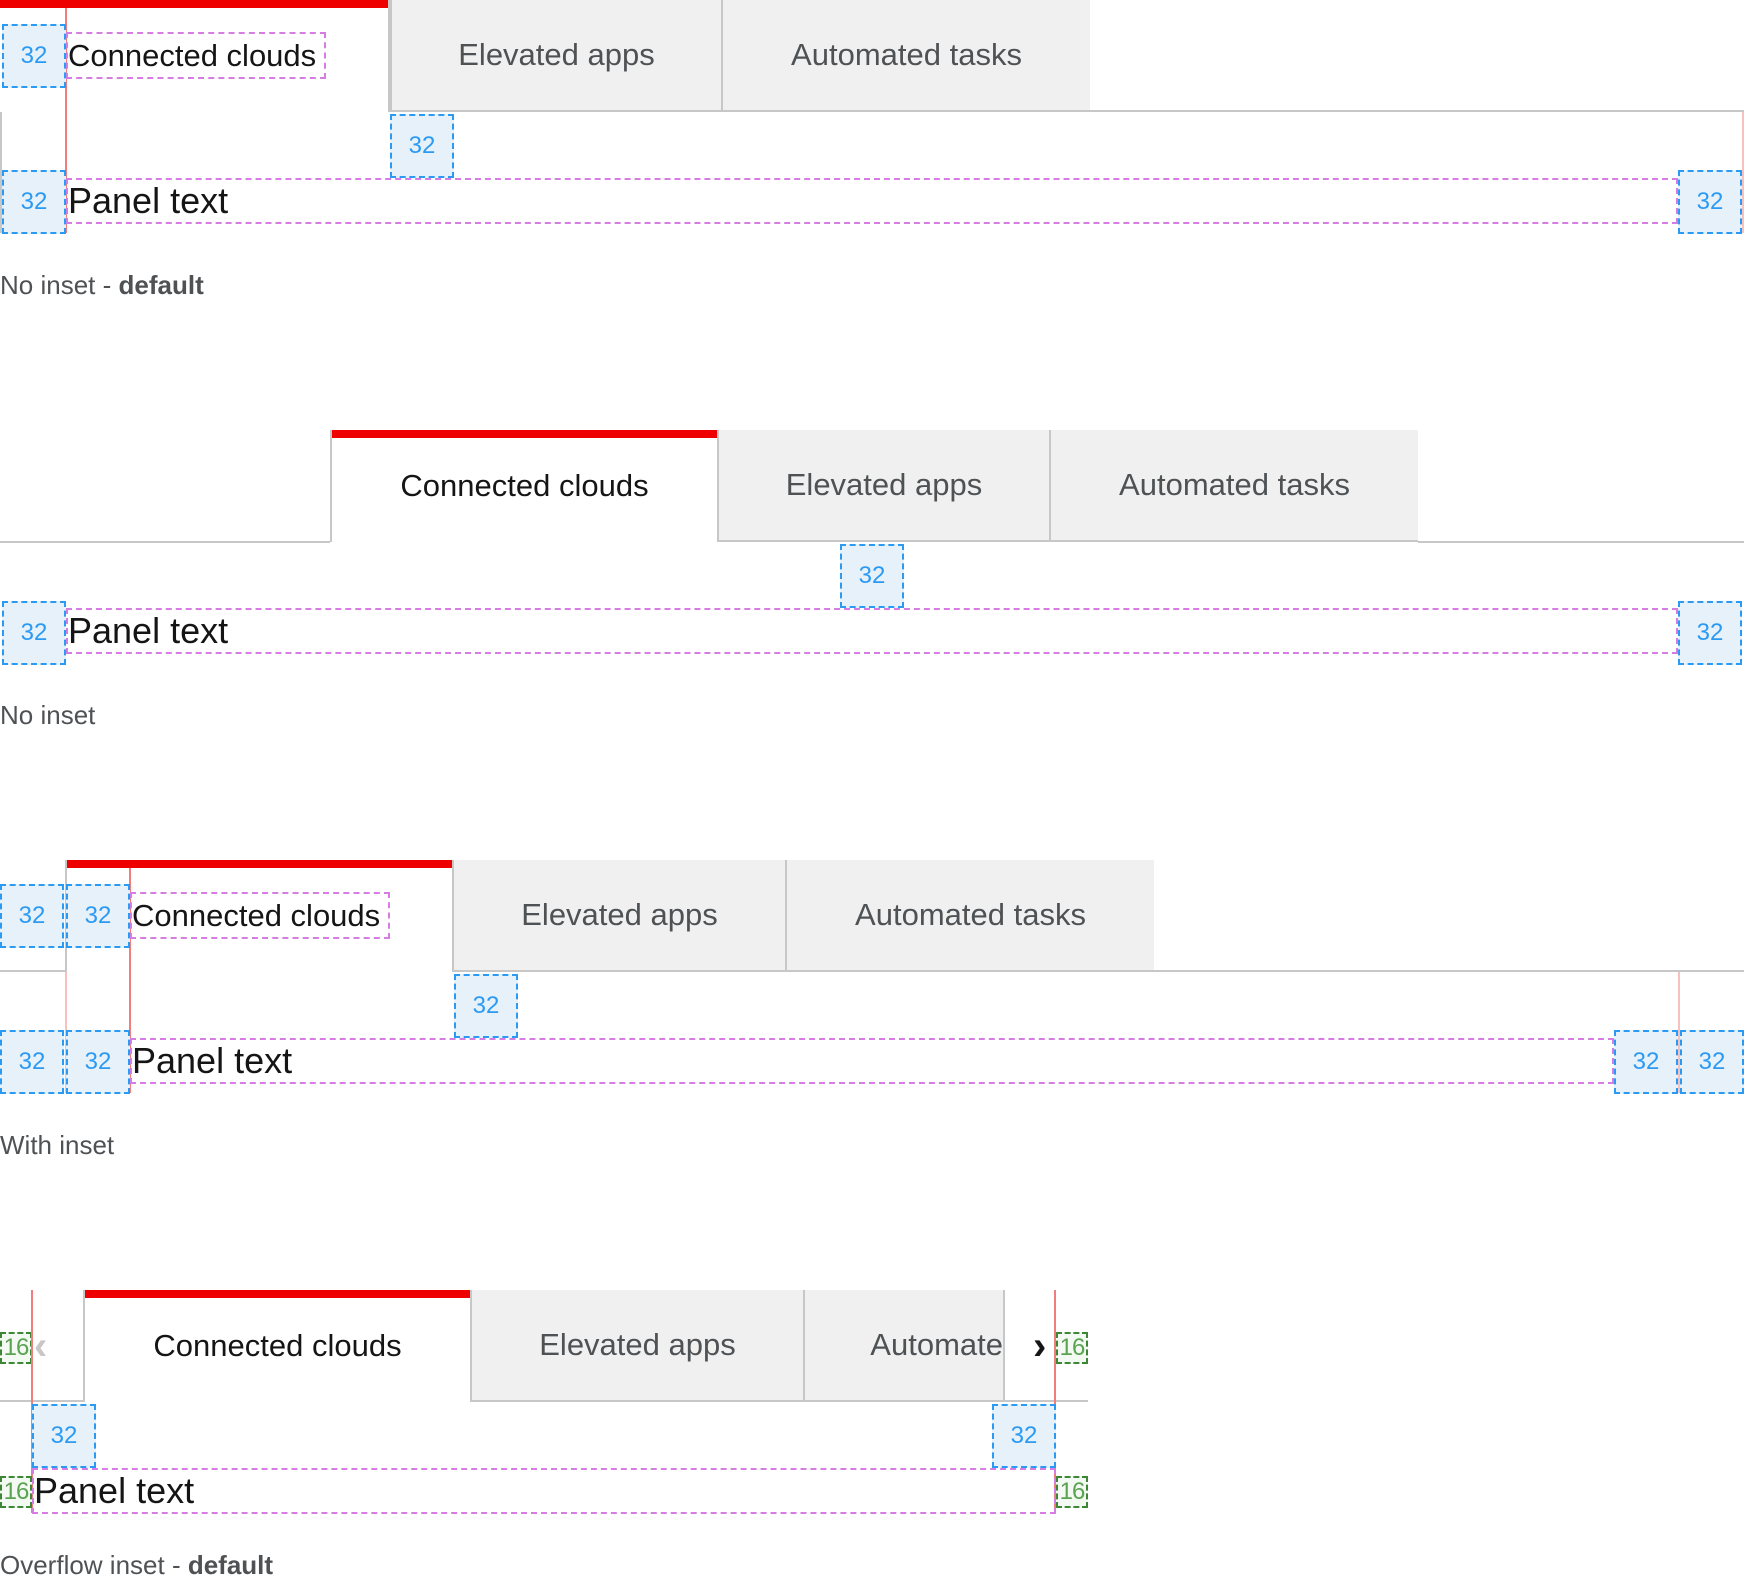 This screenshot has height=1582, width=1744. What do you see at coordinates (1039, 1346) in the screenshot?
I see `chevron-right-icon: ›` at bounding box center [1039, 1346].